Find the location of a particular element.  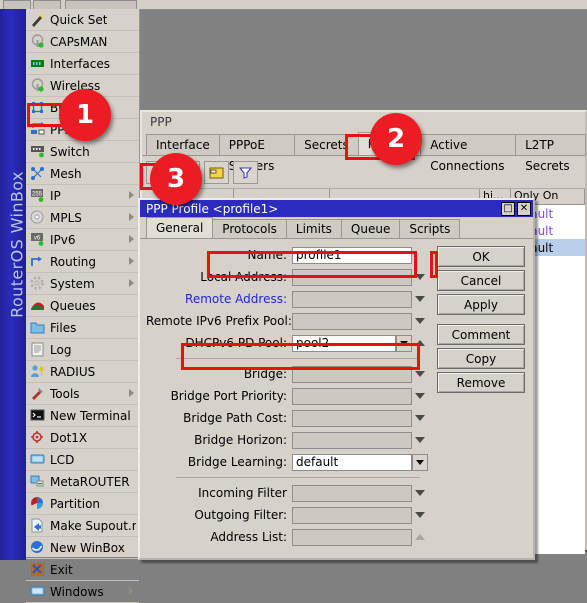

sidebar-item-switch: Switch is located at coordinates (82, 152).